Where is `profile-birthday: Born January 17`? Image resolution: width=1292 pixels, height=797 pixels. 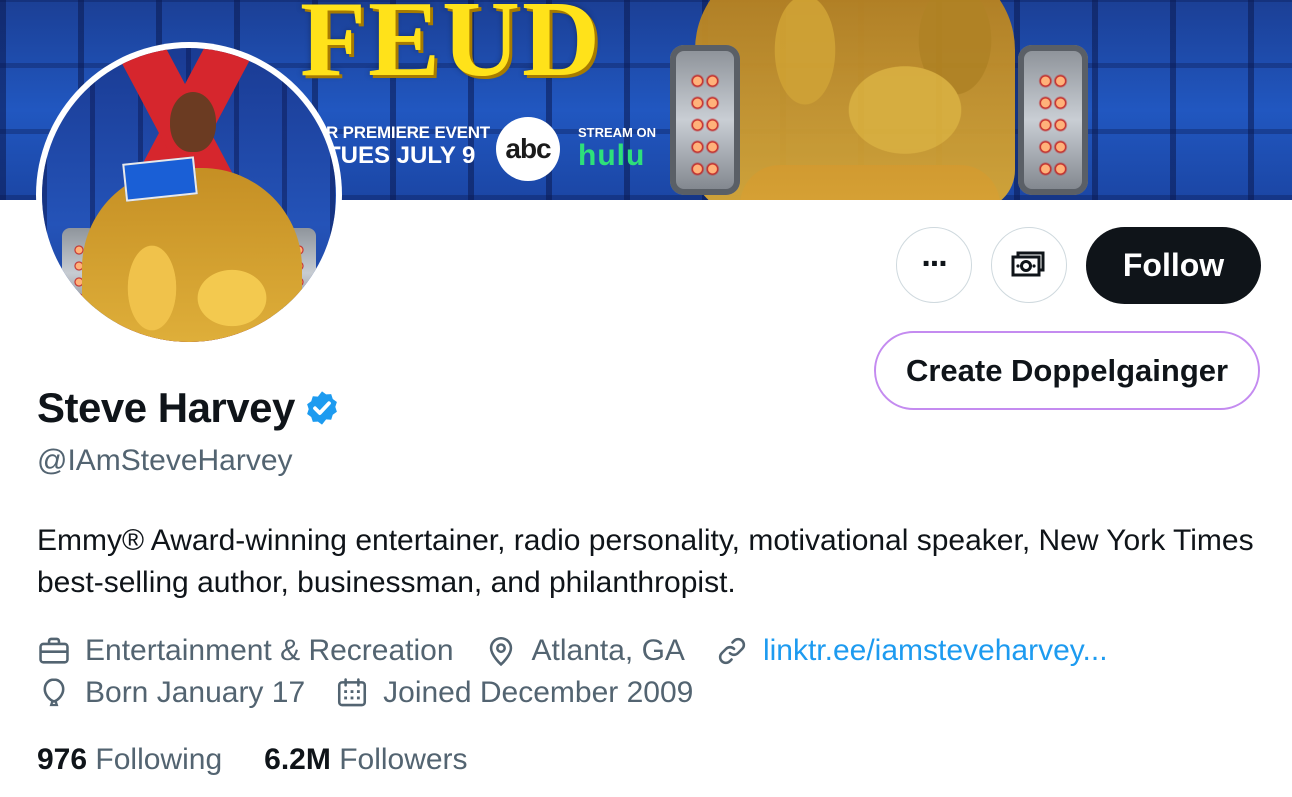
profile-birthday: Born January 17 is located at coordinates (171, 693).